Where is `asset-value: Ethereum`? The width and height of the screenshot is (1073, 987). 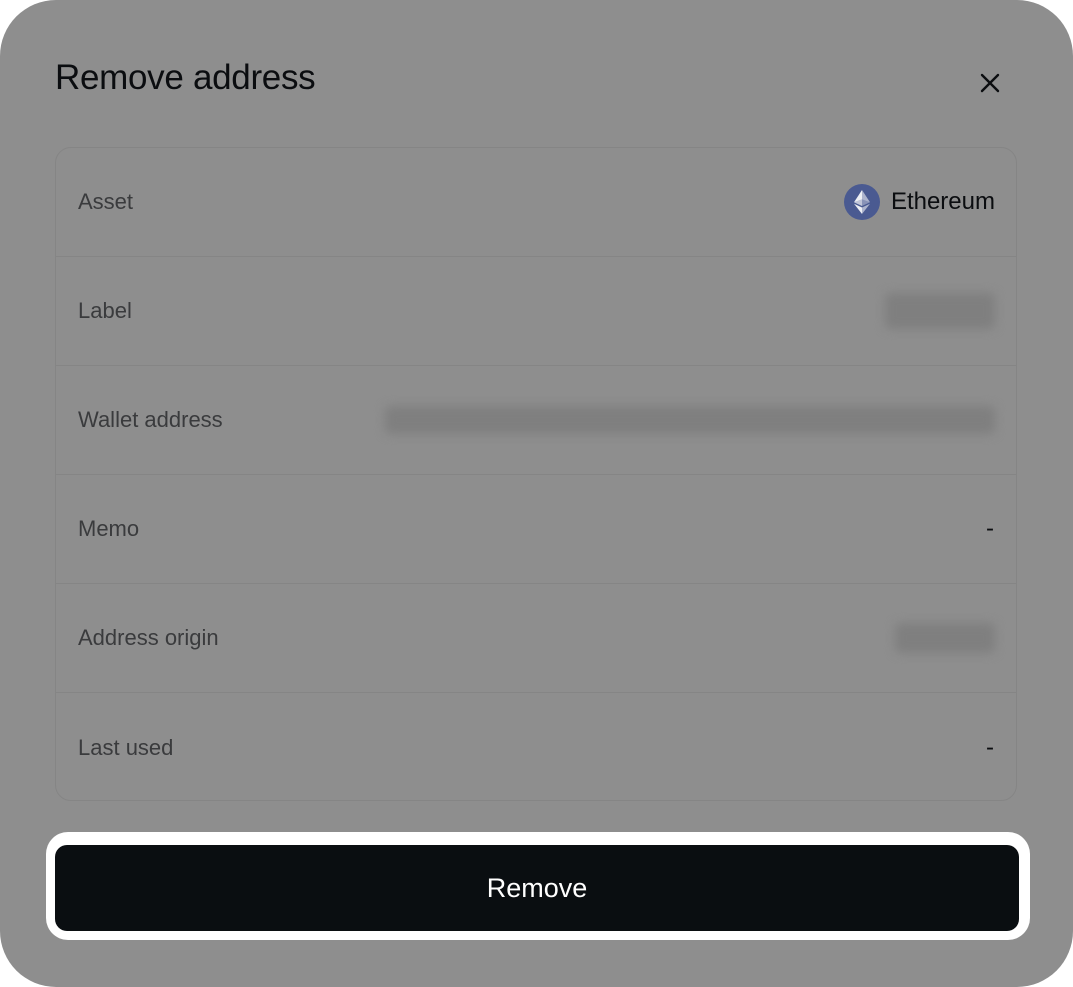 asset-value: Ethereum is located at coordinates (919, 202).